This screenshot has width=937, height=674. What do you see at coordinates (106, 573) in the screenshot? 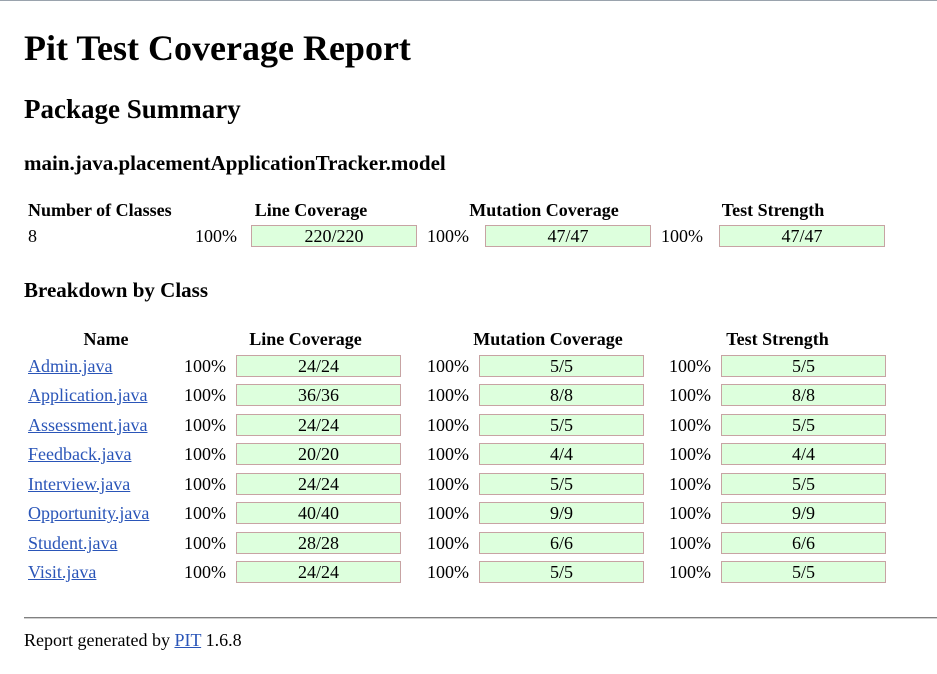
I see `class-name-cell: Visit.java` at bounding box center [106, 573].